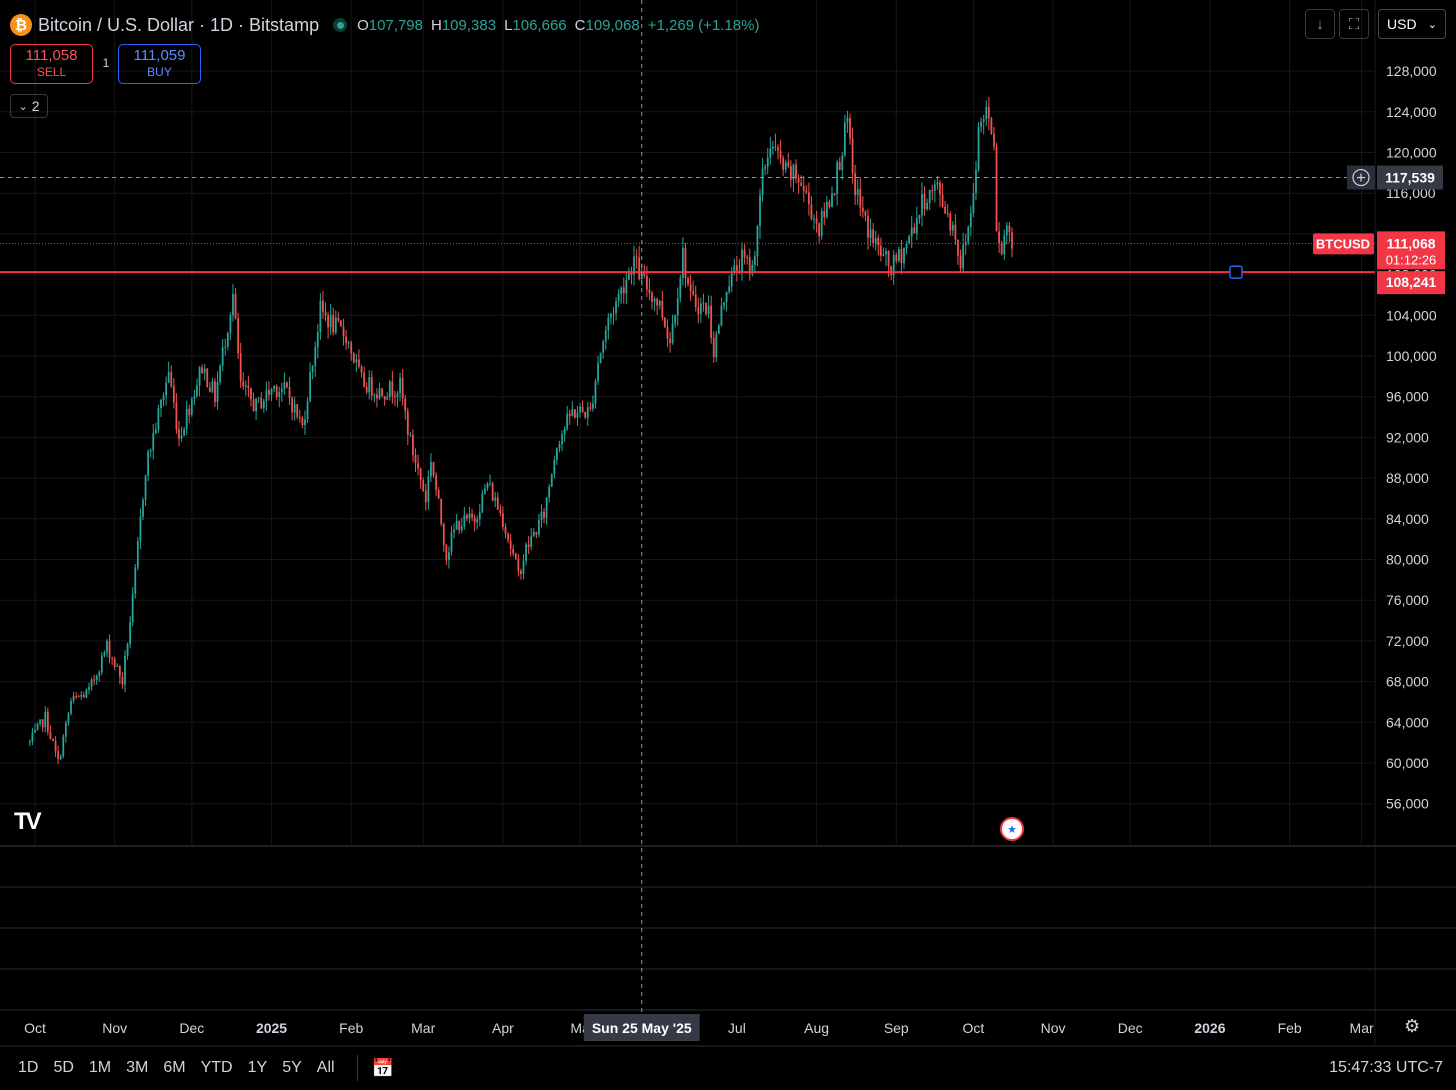  What do you see at coordinates (1412, 1026) in the screenshot?
I see `gear-icon: ⚙` at bounding box center [1412, 1026].